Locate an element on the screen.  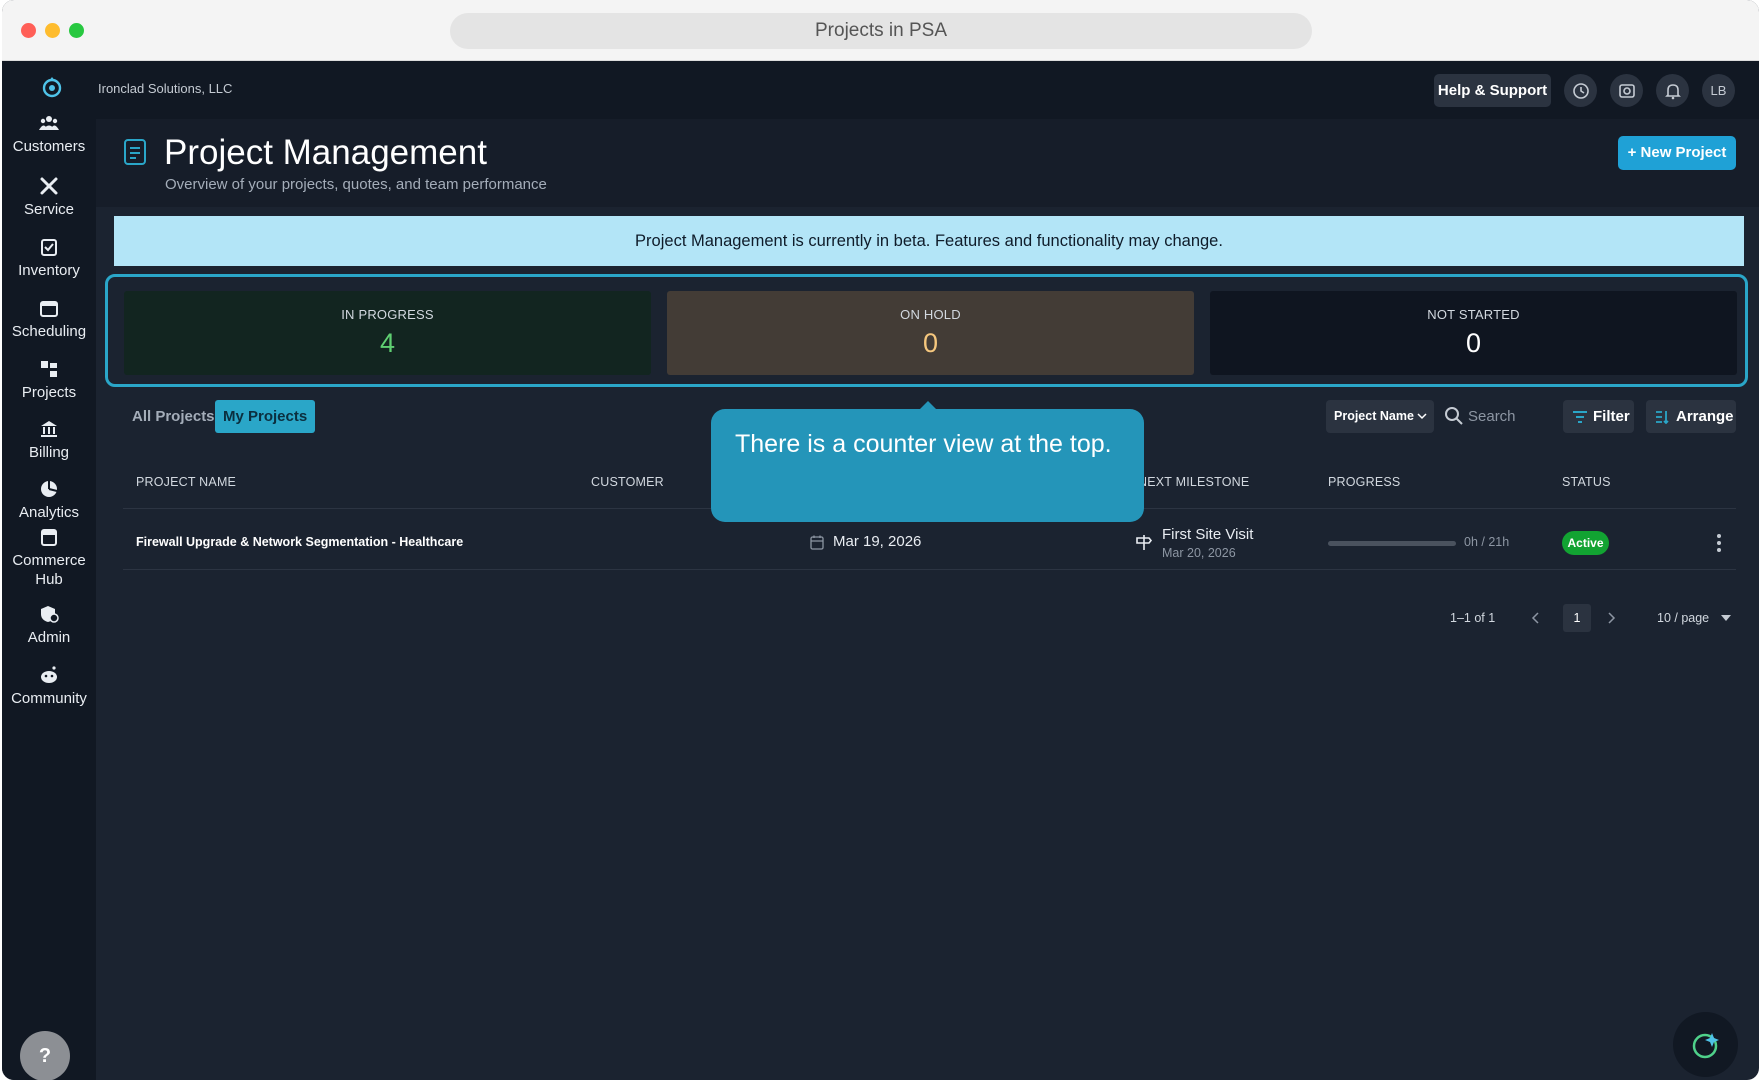
project-date-cell: Mar 19, 2026 is located at coordinates (877, 541).